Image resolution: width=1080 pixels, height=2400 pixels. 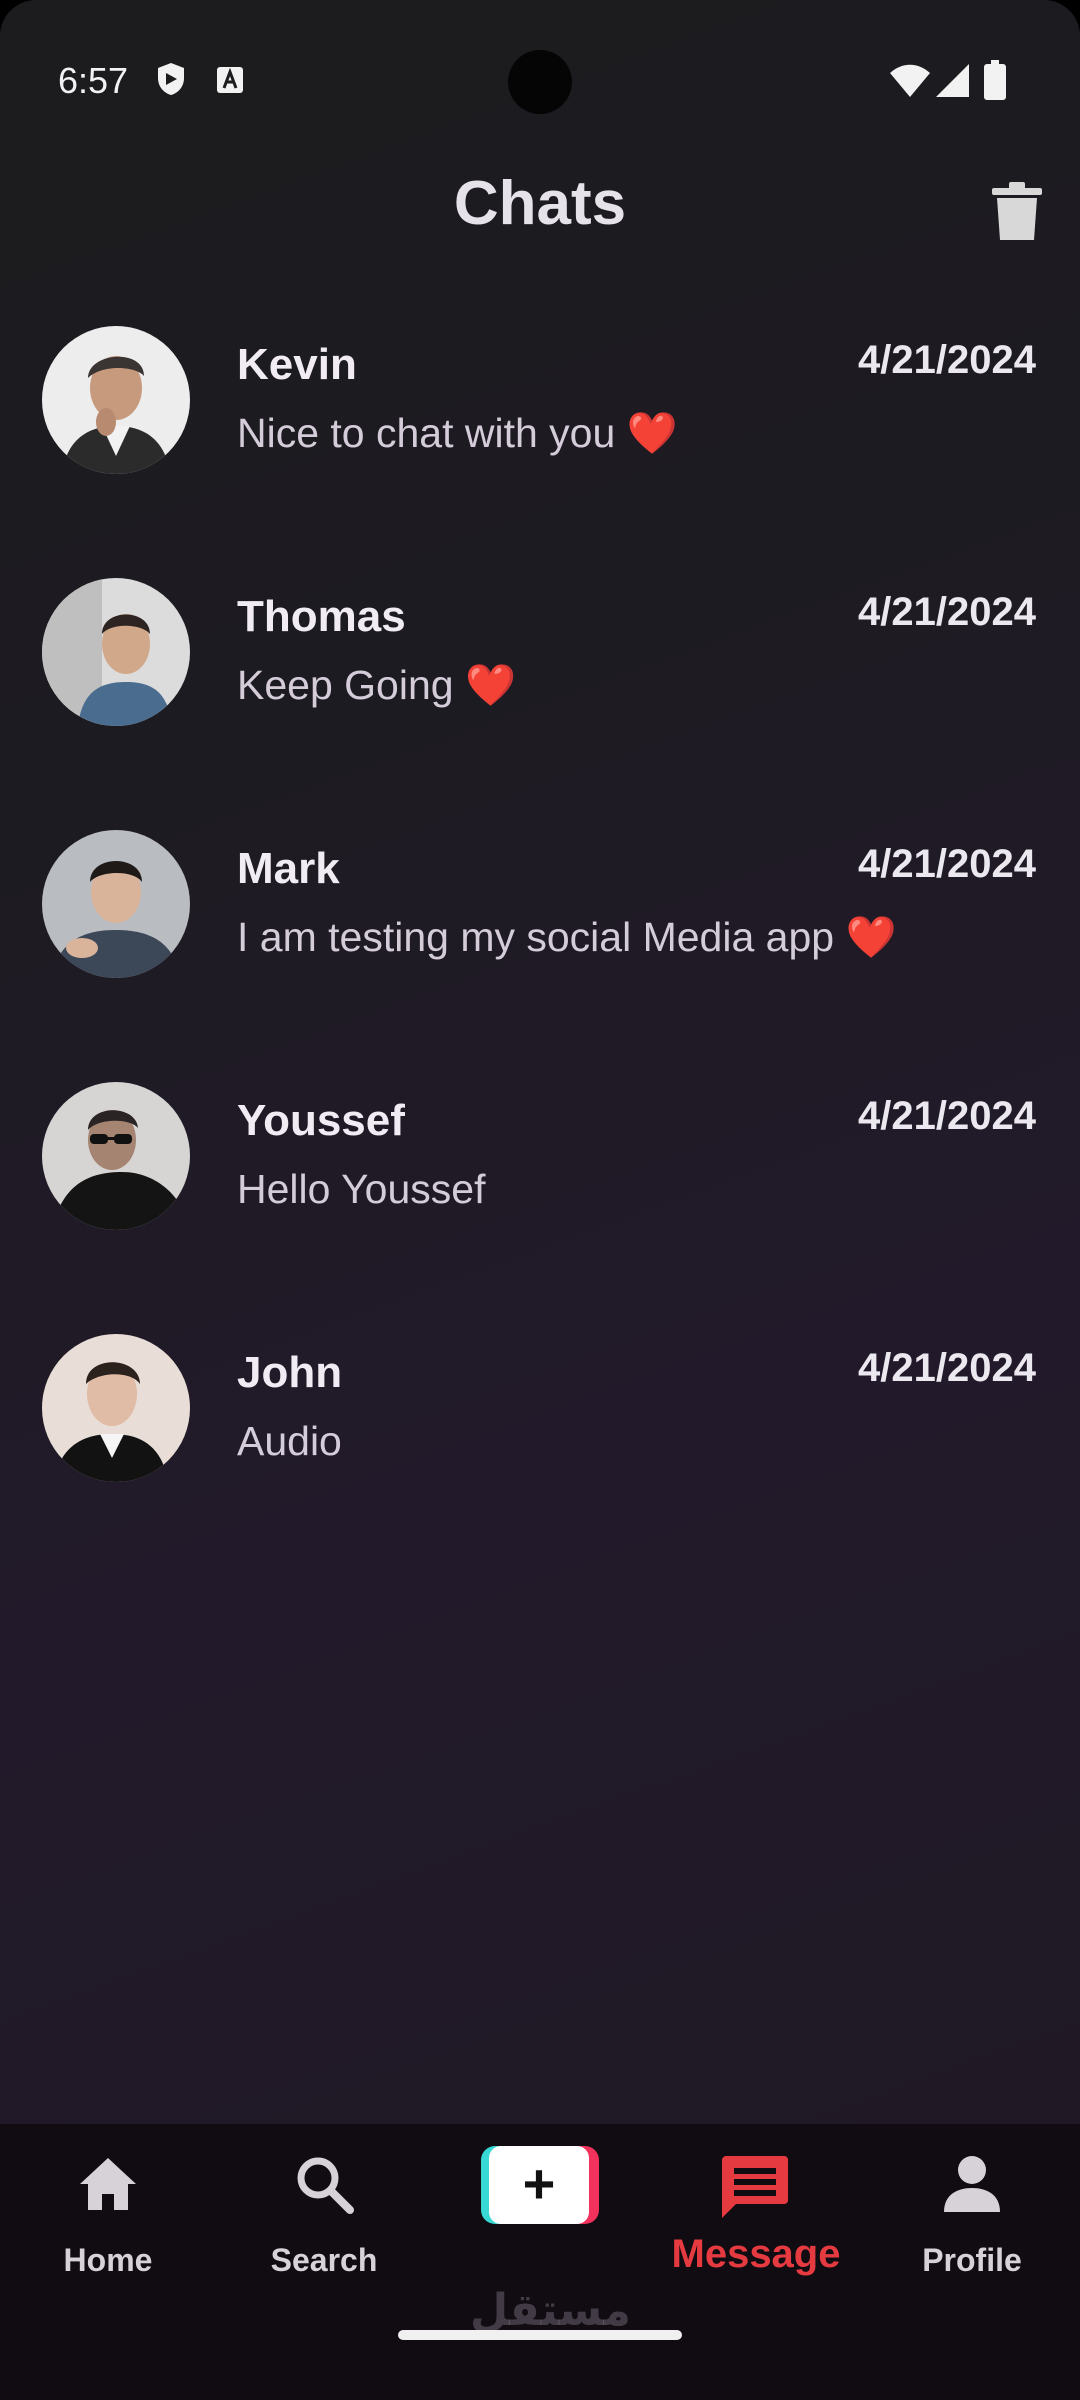 I want to click on add-post-button: +, so click(x=540, y=2185).